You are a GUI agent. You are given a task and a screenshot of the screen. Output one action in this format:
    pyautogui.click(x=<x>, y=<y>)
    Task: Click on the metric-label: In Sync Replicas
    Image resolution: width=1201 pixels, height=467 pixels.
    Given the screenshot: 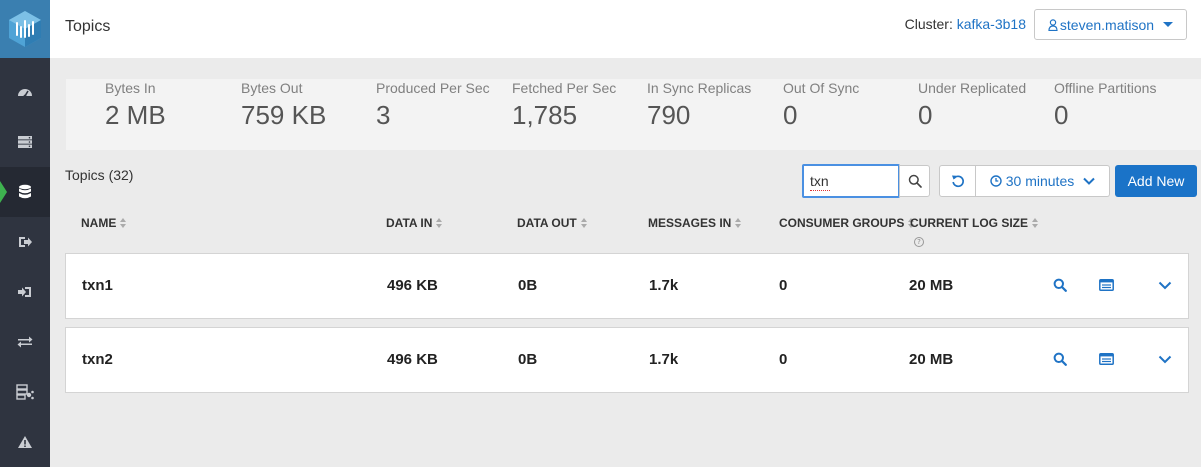 What is the action you would take?
    pyautogui.click(x=699, y=88)
    